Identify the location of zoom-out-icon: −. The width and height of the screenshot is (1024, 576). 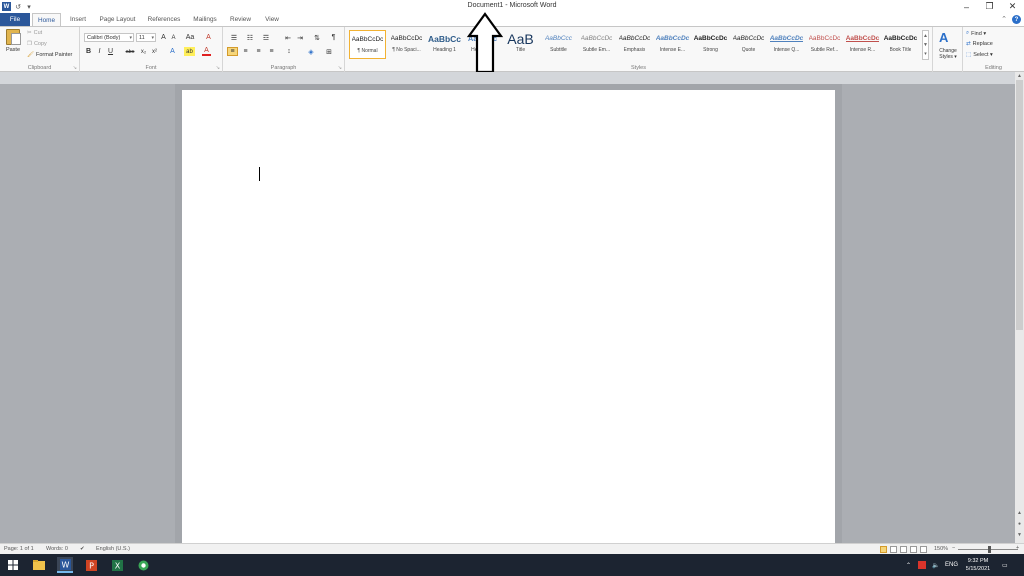
(953, 548).